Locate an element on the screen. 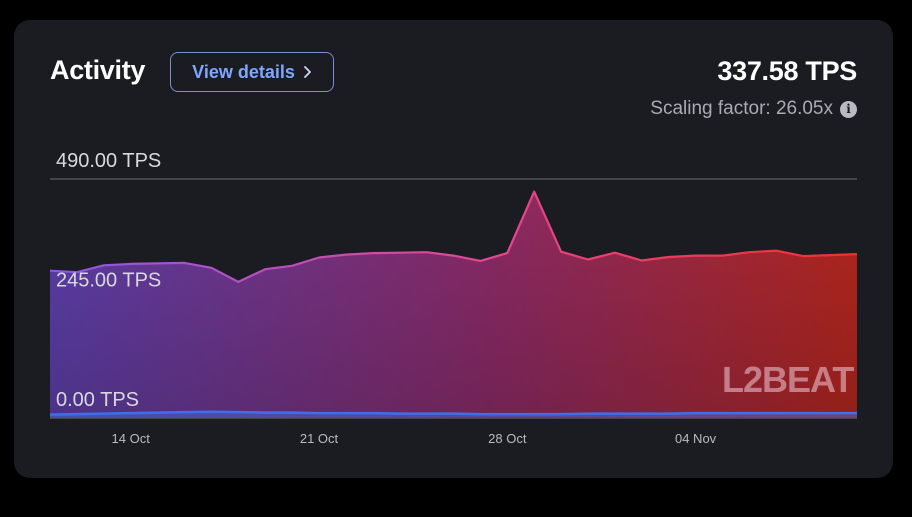 Image resolution: width=912 pixels, height=517 pixels. watermark-text: L2BEAT is located at coordinates (788, 379).